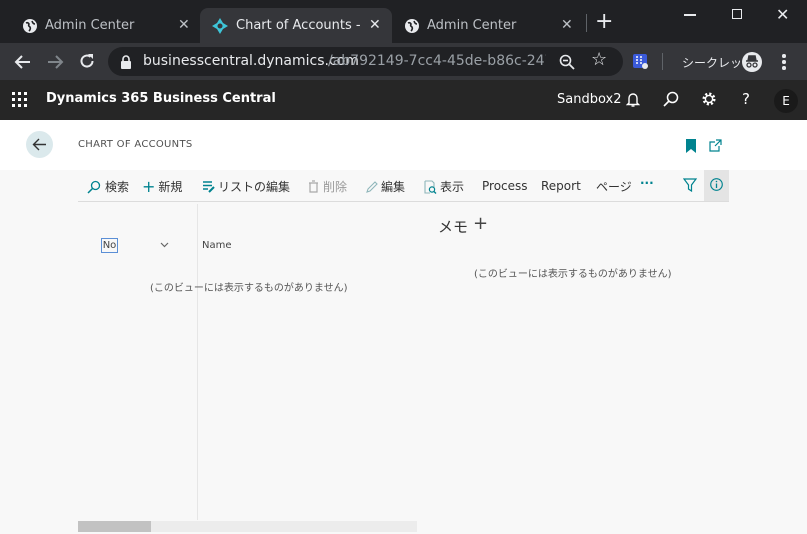 Image resolution: width=807 pixels, height=534 pixels. Describe the element at coordinates (452, 187) in the screenshot. I see `view-action-label: 表示` at that location.